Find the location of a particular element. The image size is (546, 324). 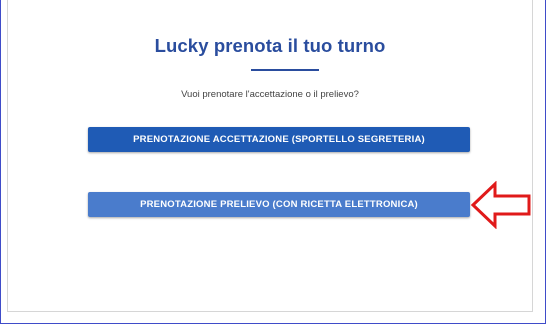

page-title: Lucky prenota il tuo turno is located at coordinates (270, 45).